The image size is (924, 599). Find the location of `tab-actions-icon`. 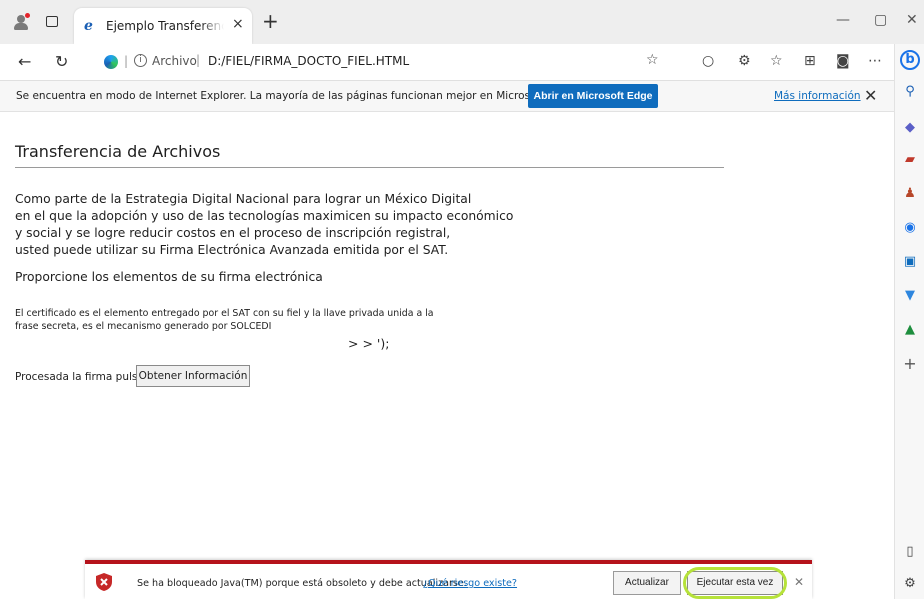

tab-actions-icon is located at coordinates (52, 21).